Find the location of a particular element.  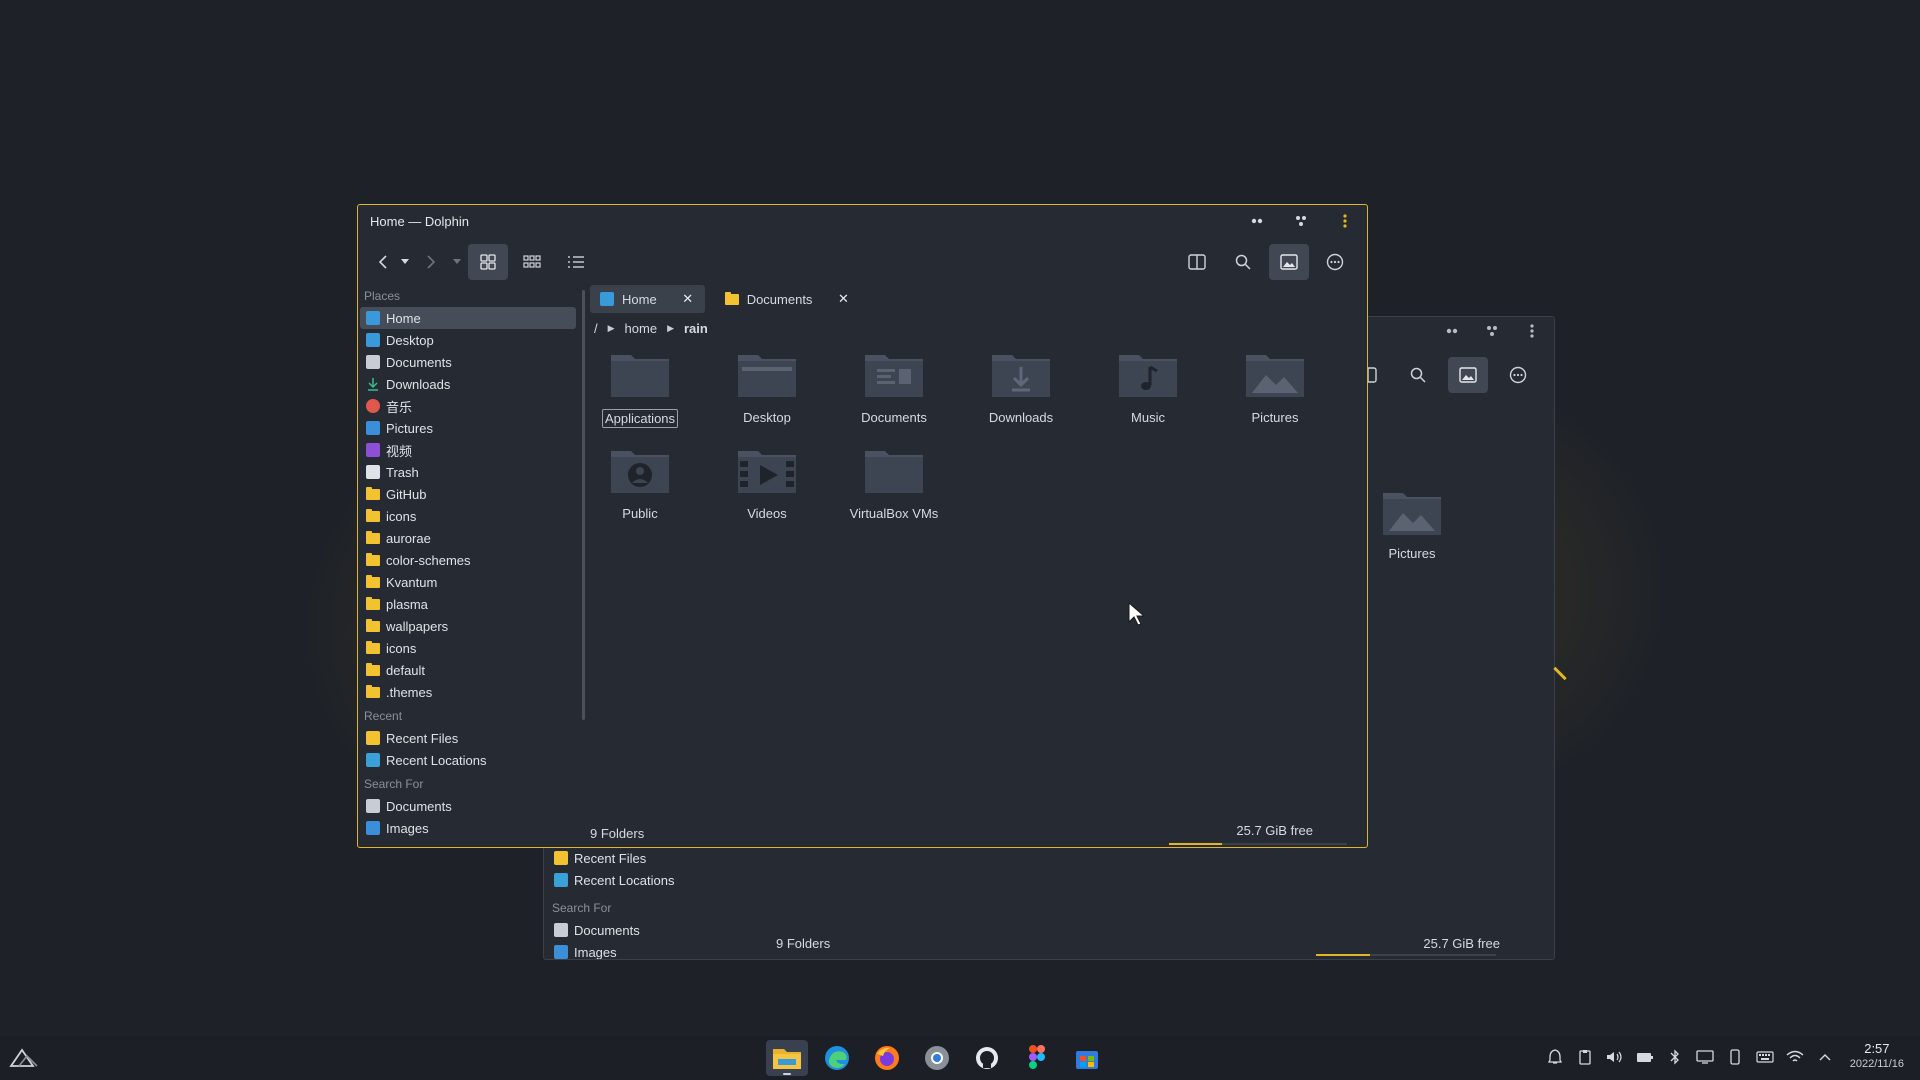

taskbar-apps is located at coordinates (937, 1058).